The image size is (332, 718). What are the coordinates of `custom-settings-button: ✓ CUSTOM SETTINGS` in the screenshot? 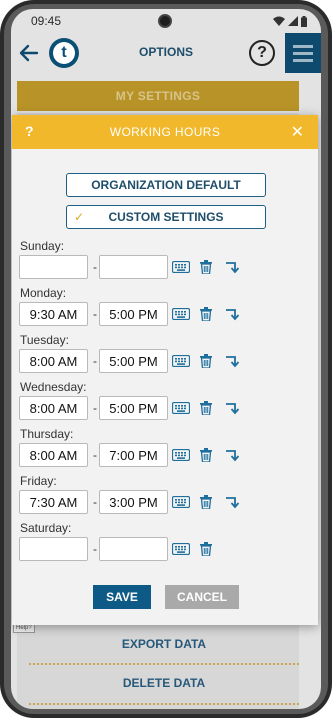 It's located at (166, 217).